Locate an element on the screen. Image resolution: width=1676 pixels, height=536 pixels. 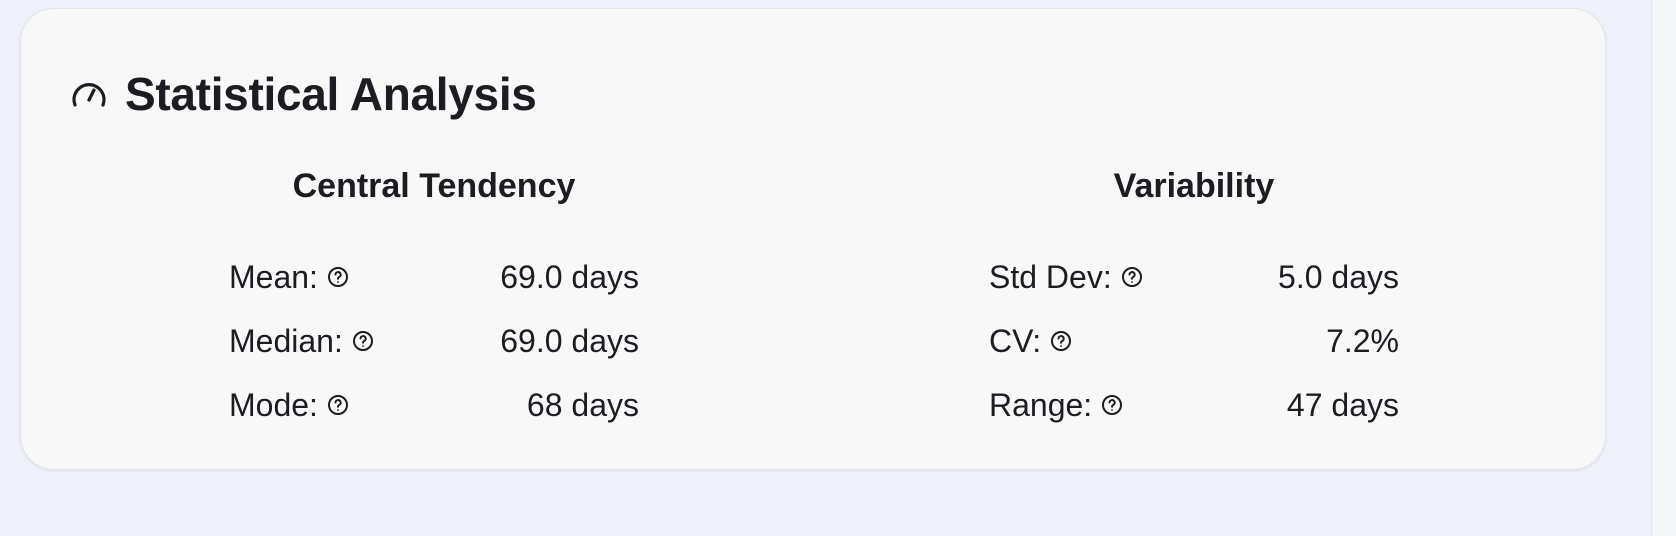
variability-title: Variability is located at coordinates (1194, 186).